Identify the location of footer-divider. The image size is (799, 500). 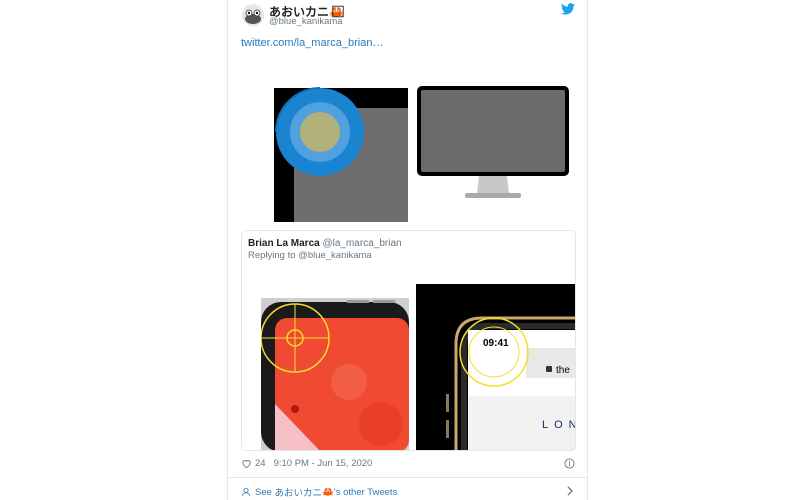
(407, 477).